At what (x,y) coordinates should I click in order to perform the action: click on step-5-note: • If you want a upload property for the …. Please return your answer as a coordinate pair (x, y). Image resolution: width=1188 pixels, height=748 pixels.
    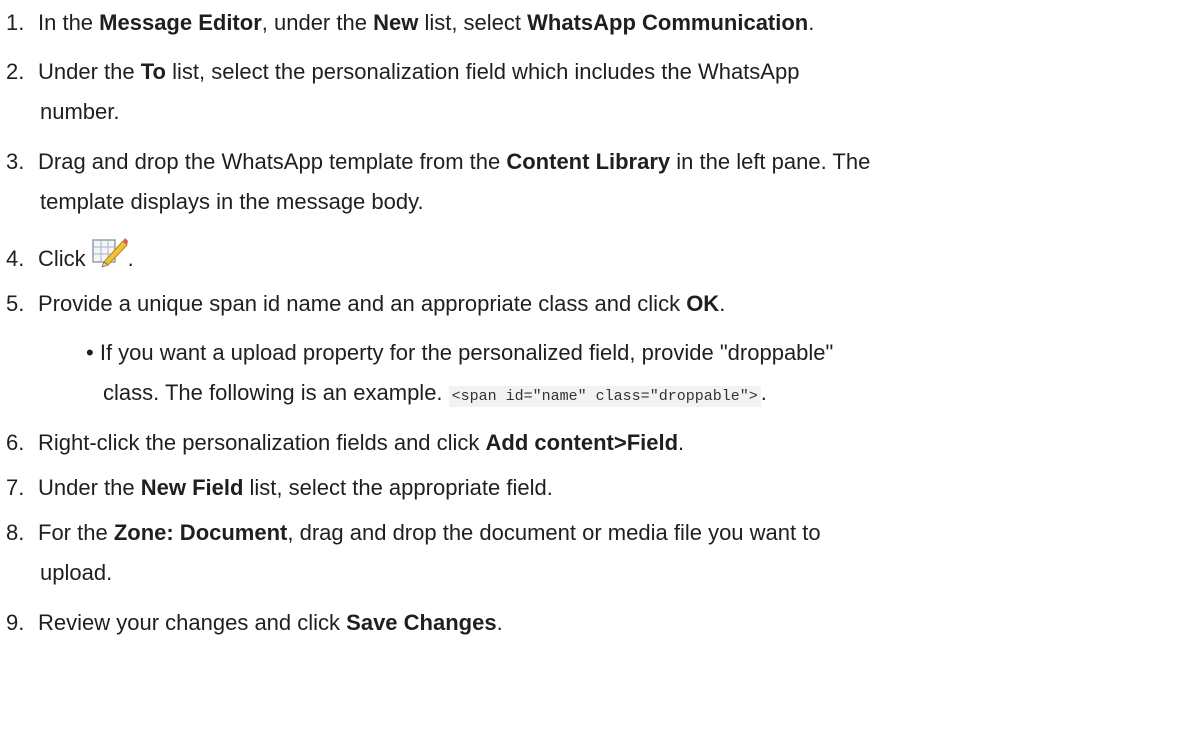
    Looking at the image, I should click on (460, 373).